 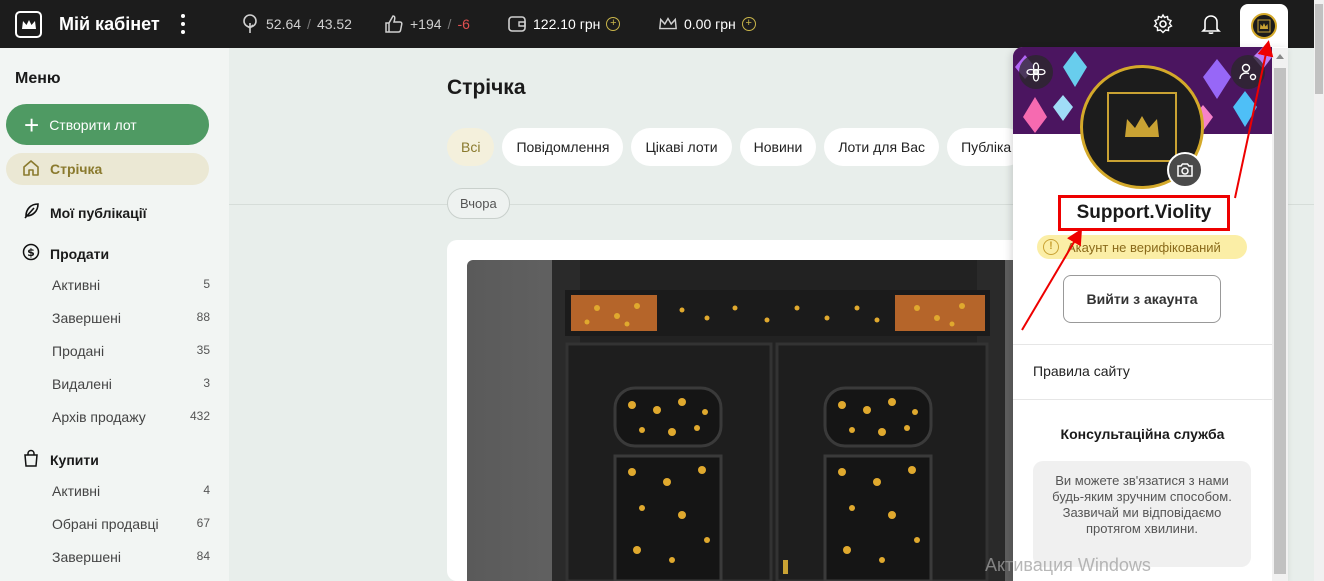 I want to click on subitem-label: Обрані продавці, so click(x=105, y=524).